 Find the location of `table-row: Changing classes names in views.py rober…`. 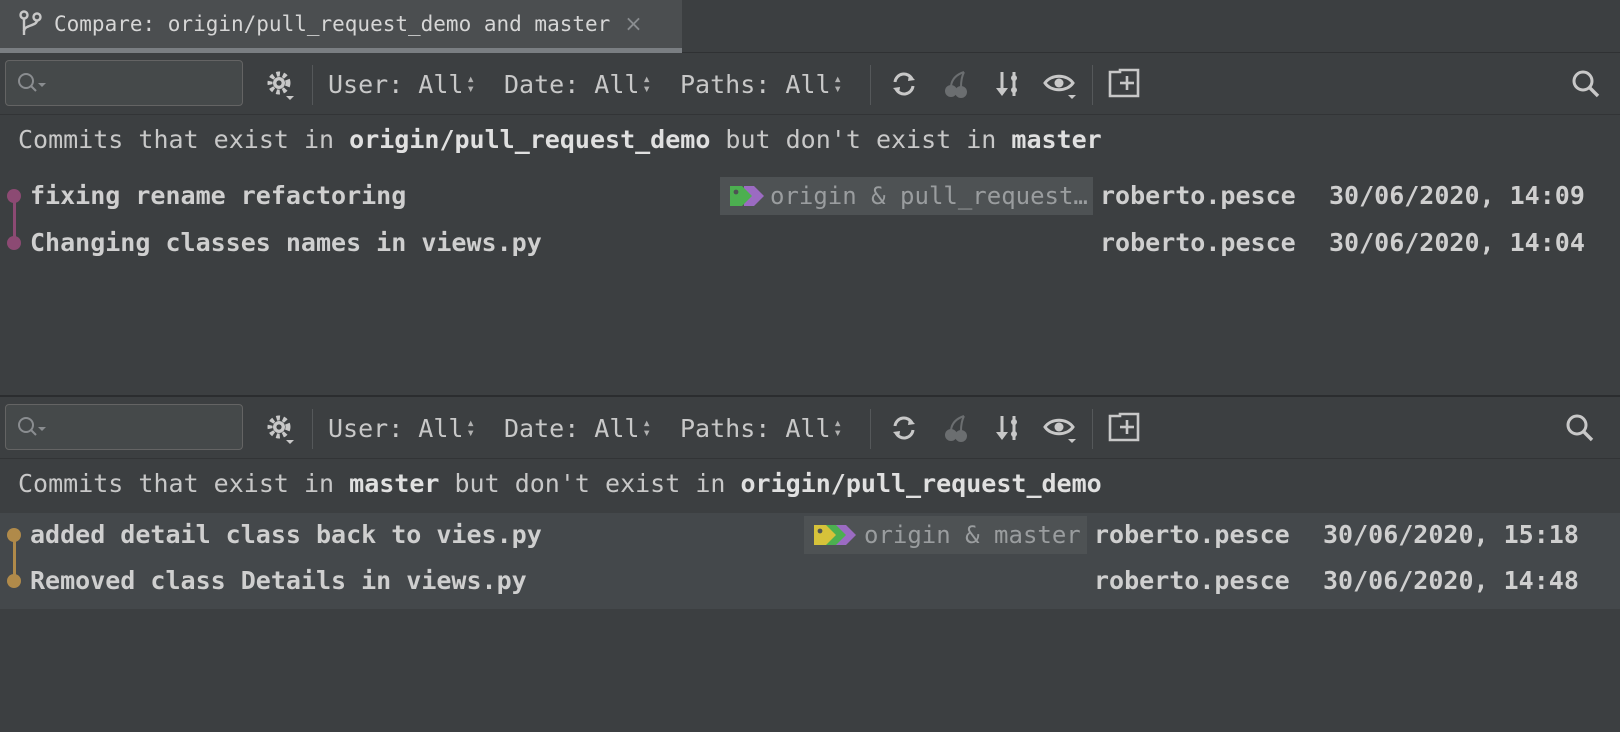

table-row: Changing classes names in views.py rober… is located at coordinates (810, 242).